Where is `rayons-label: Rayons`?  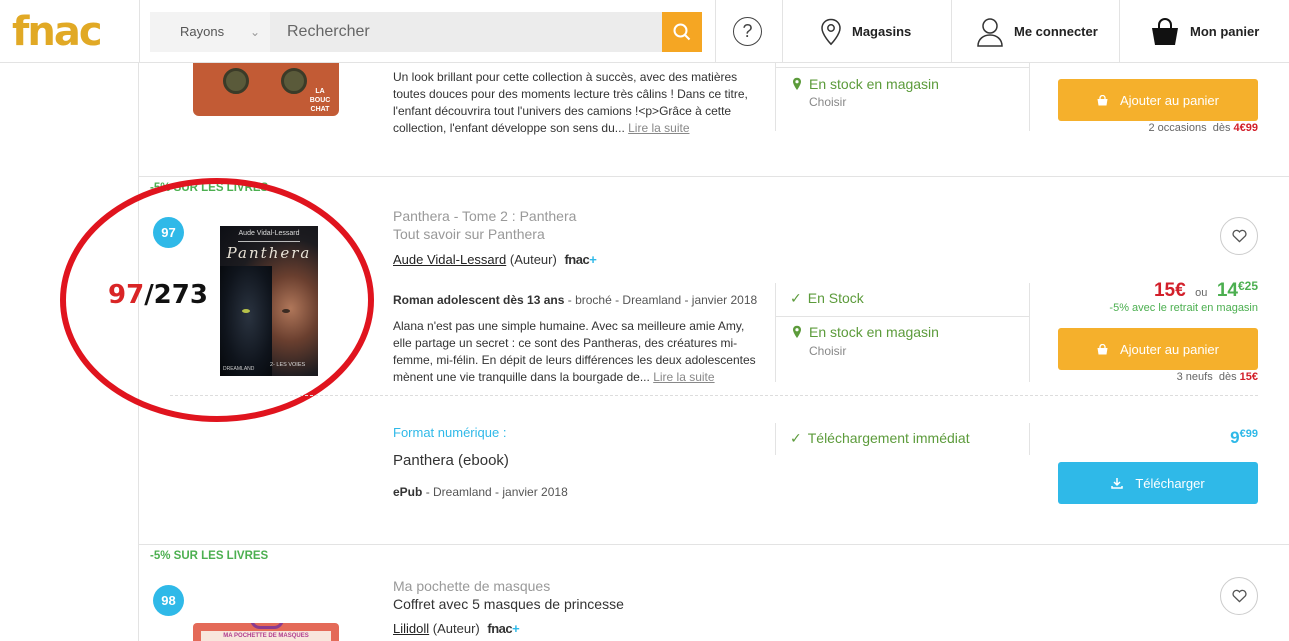 rayons-label: Rayons is located at coordinates (202, 31).